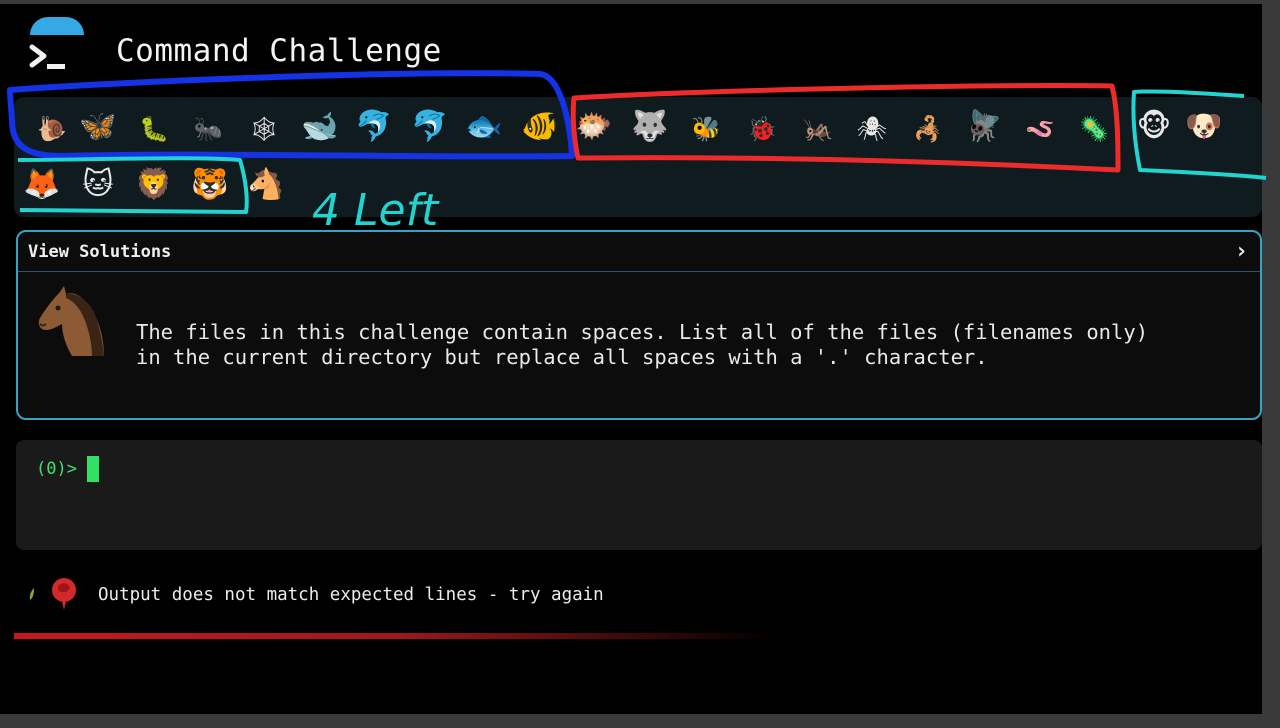 The width and height of the screenshot is (1280, 728). Describe the element at coordinates (320, 127) in the screenshot. I see `whale-icon: 🐋` at that location.